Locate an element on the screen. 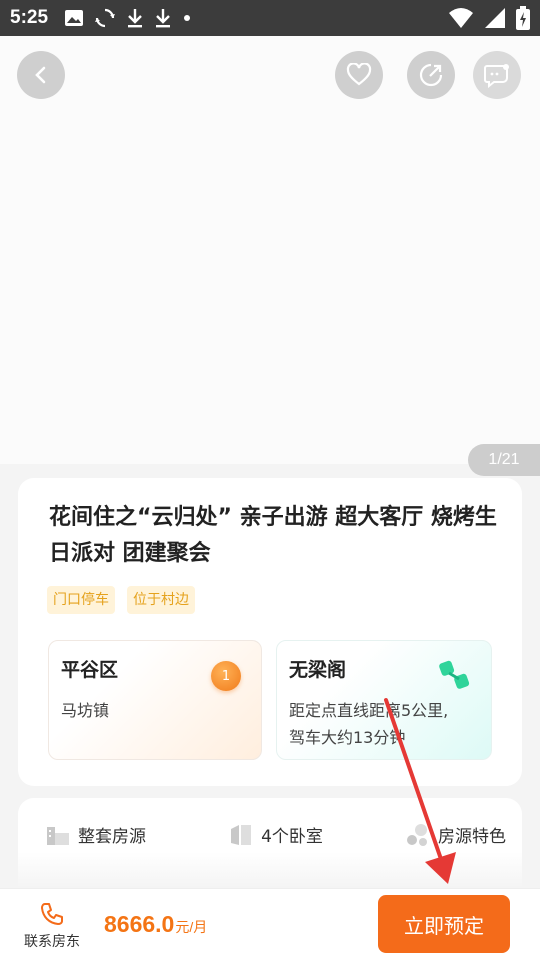  door-icon is located at coordinates (241, 834).